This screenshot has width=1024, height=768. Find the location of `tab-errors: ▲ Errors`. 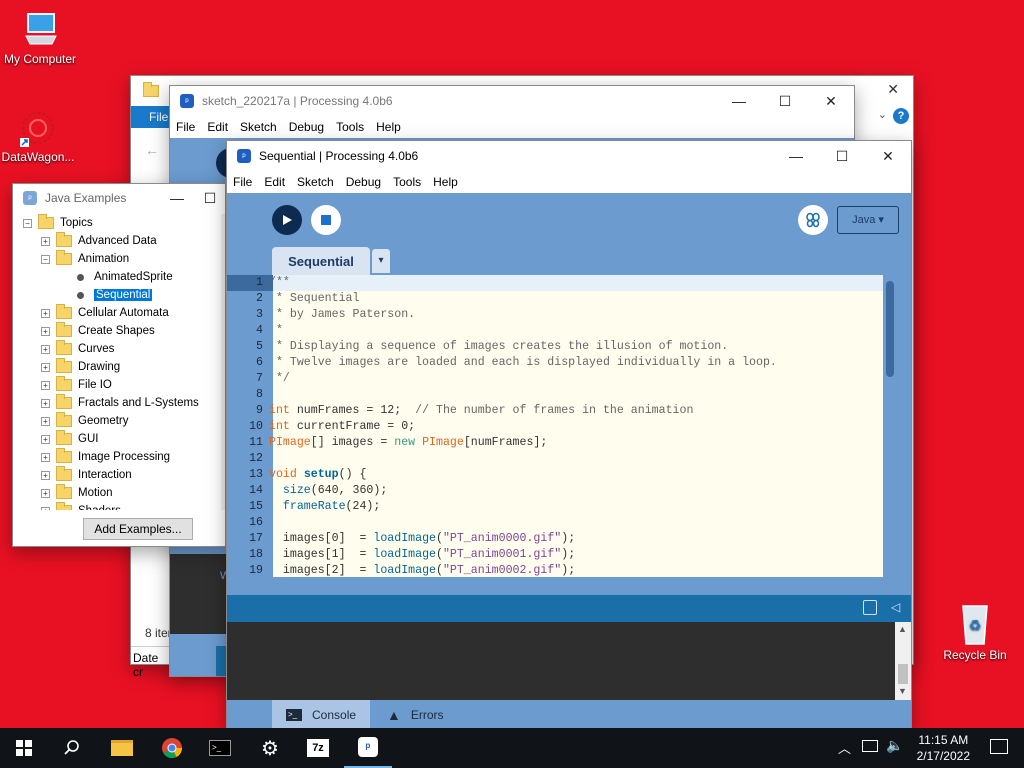

tab-errors: ▲ Errors is located at coordinates (432, 714).